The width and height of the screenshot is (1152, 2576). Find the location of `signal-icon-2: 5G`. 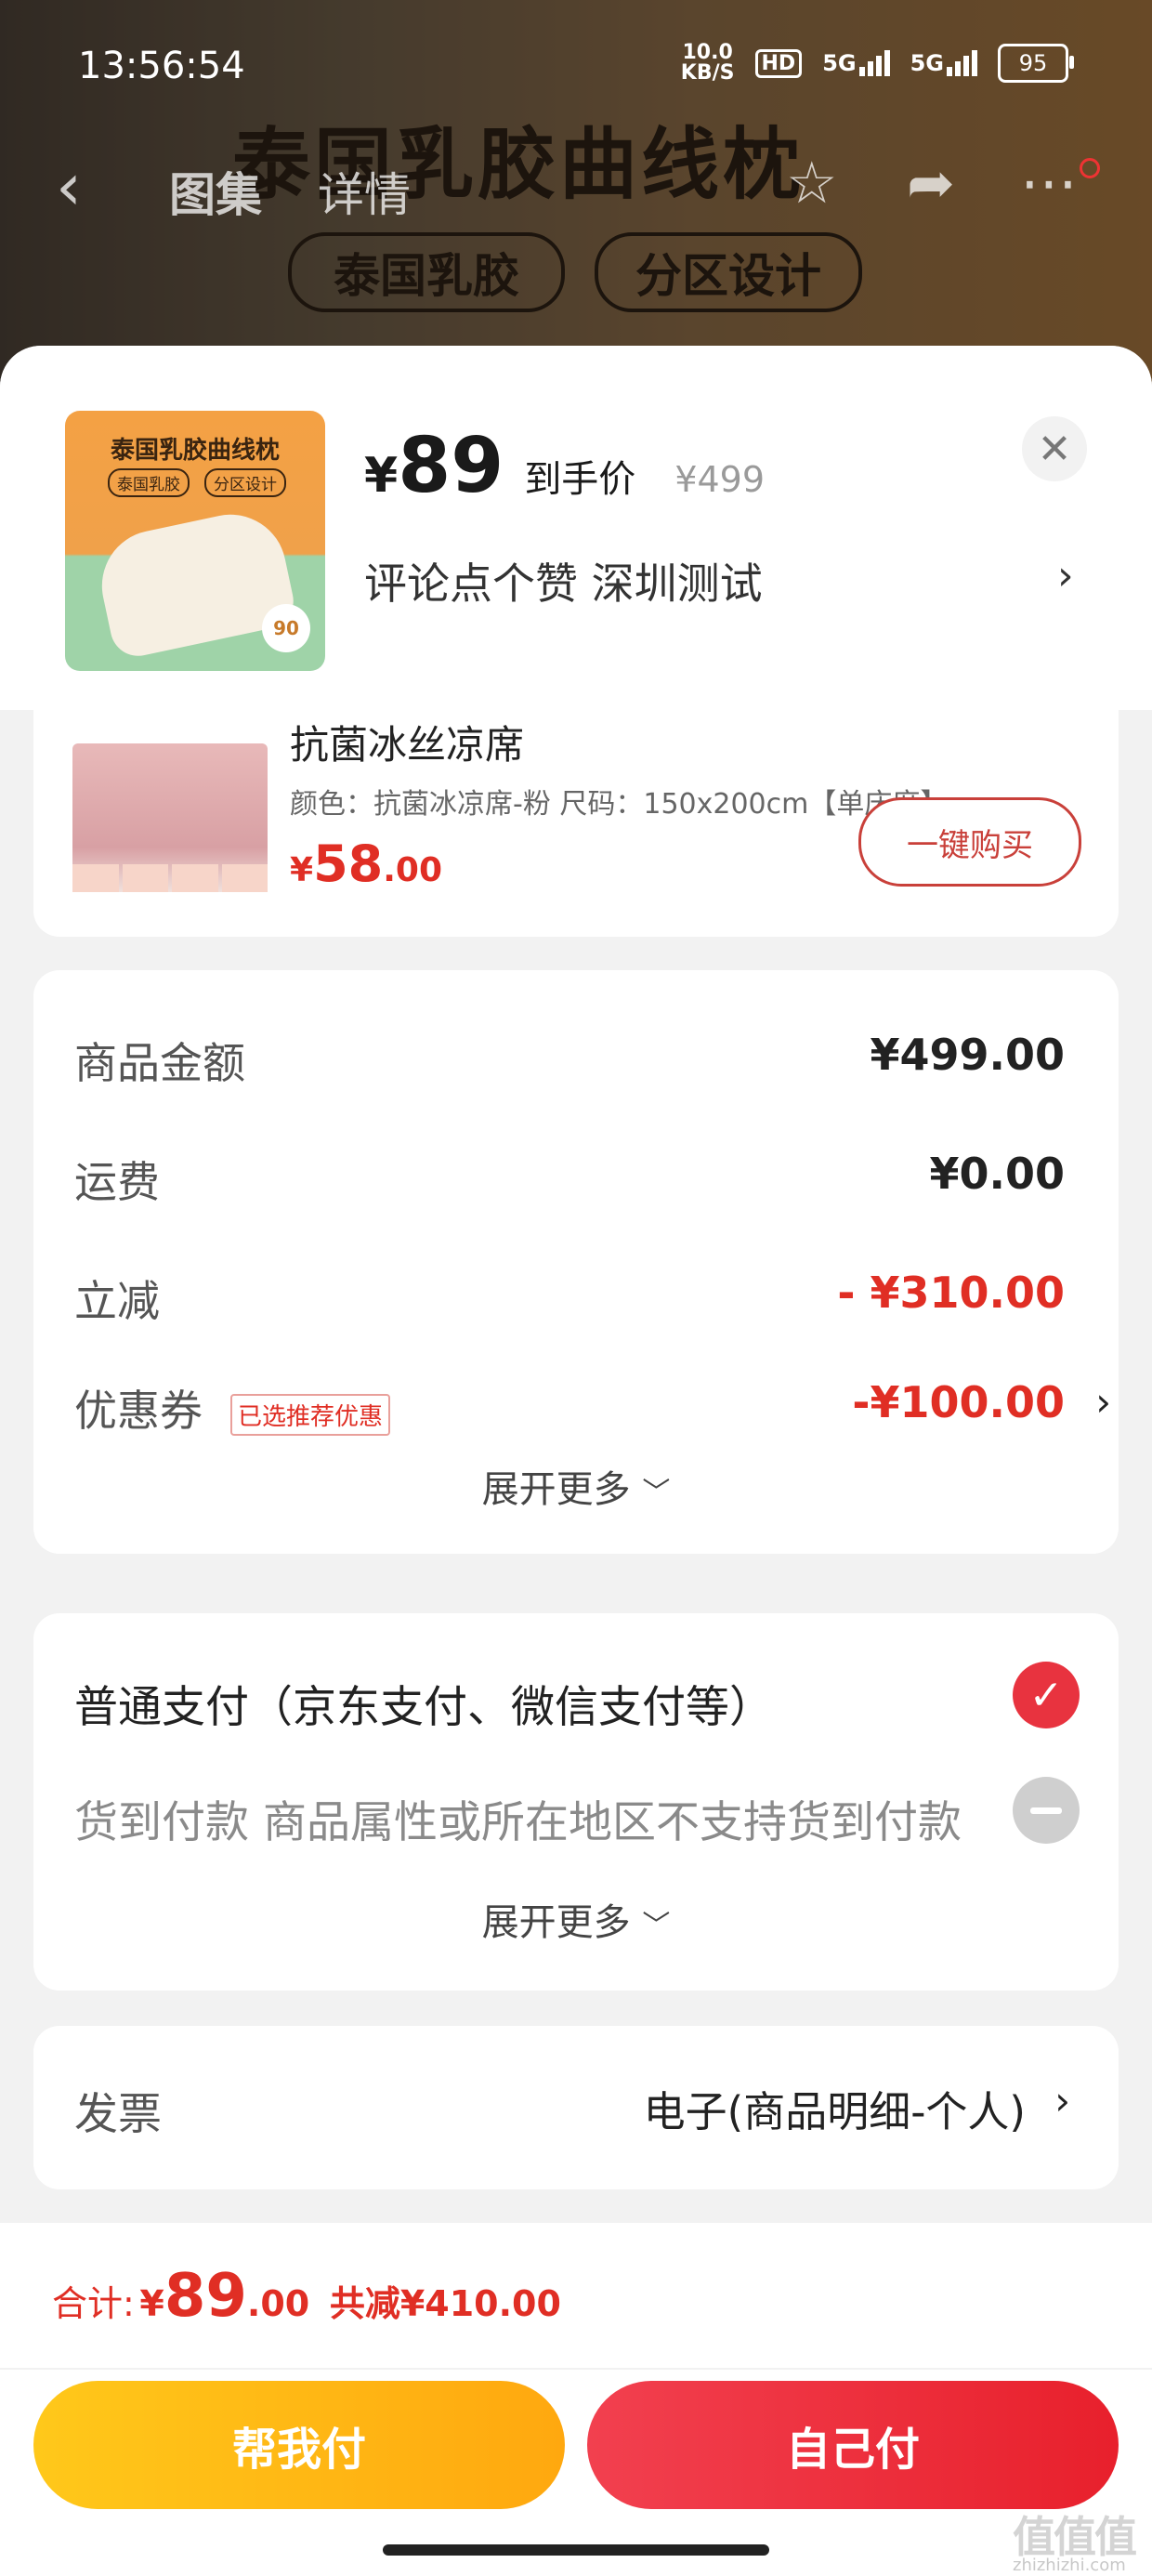

signal-icon-2: 5G is located at coordinates (943, 63).